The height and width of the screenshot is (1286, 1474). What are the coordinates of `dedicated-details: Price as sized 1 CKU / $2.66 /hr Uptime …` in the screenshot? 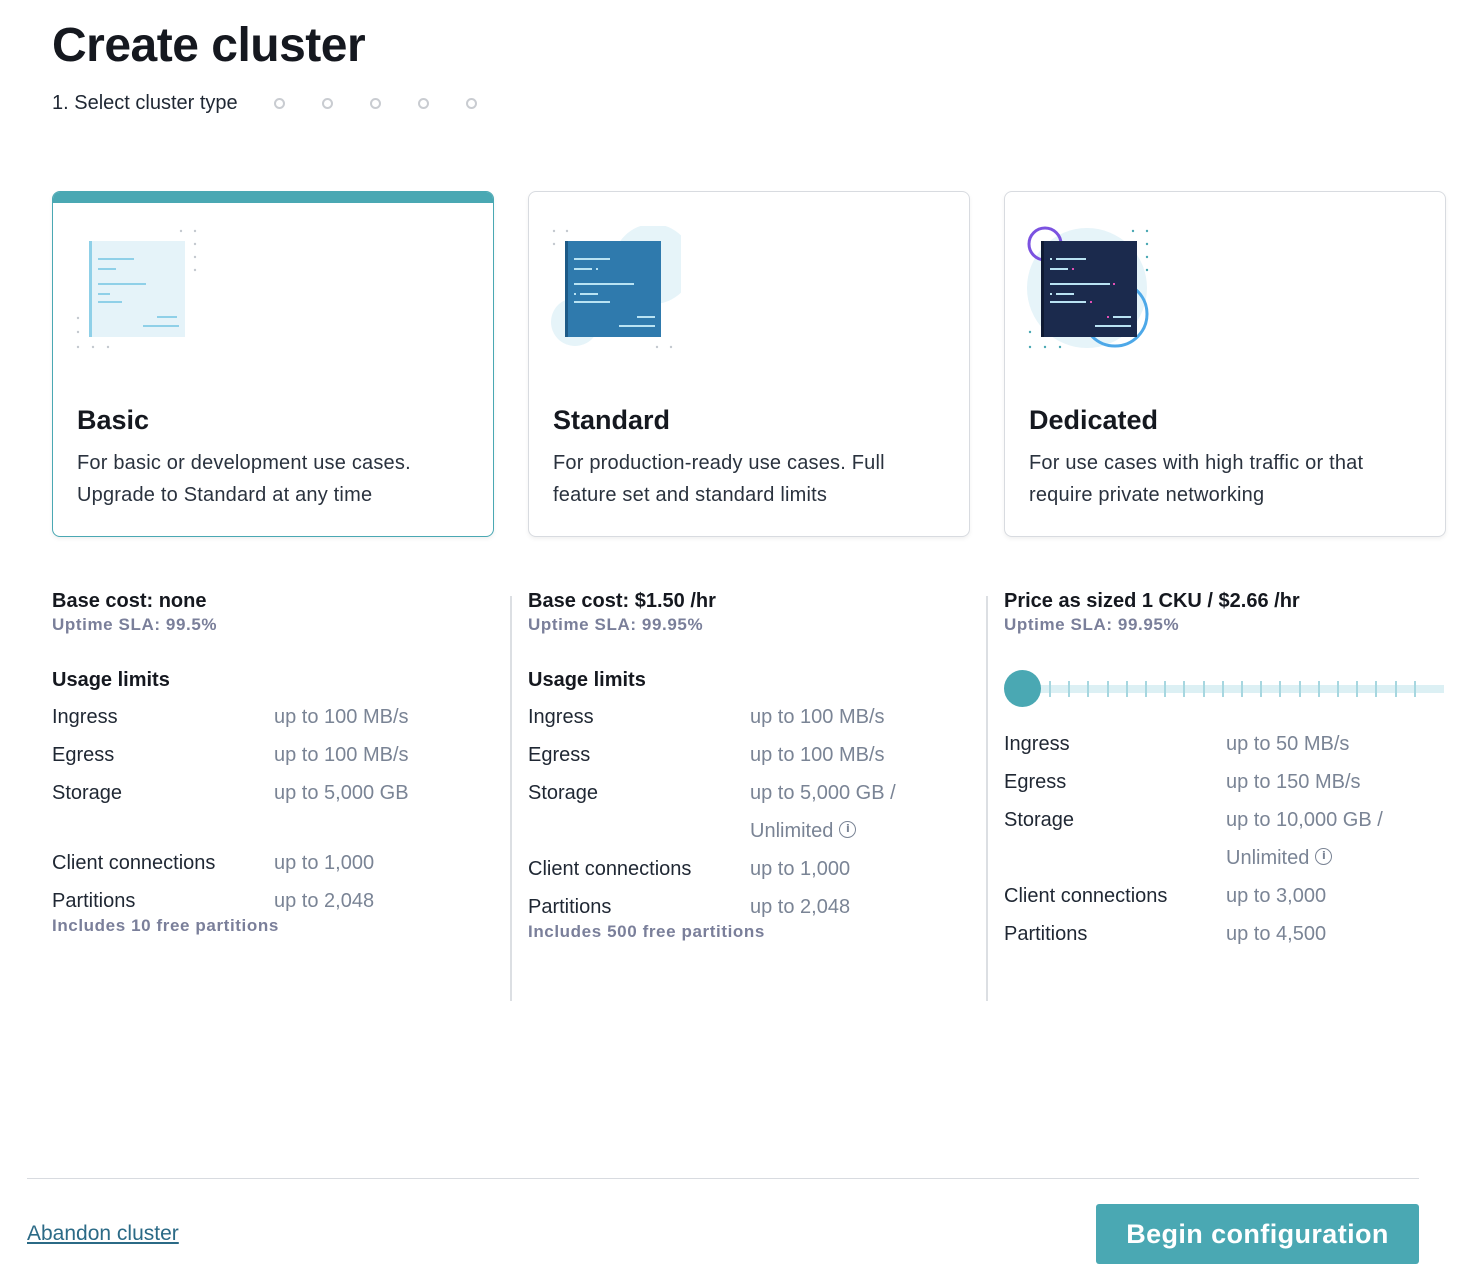 It's located at (1225, 771).